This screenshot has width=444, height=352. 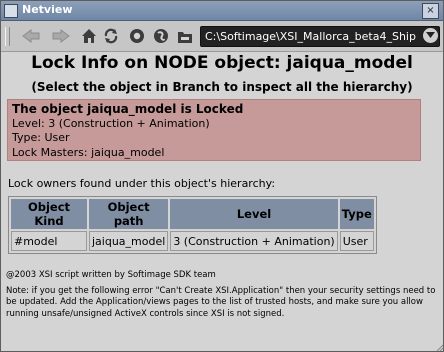 I want to click on chevron-down-icon, so click(x=430, y=35).